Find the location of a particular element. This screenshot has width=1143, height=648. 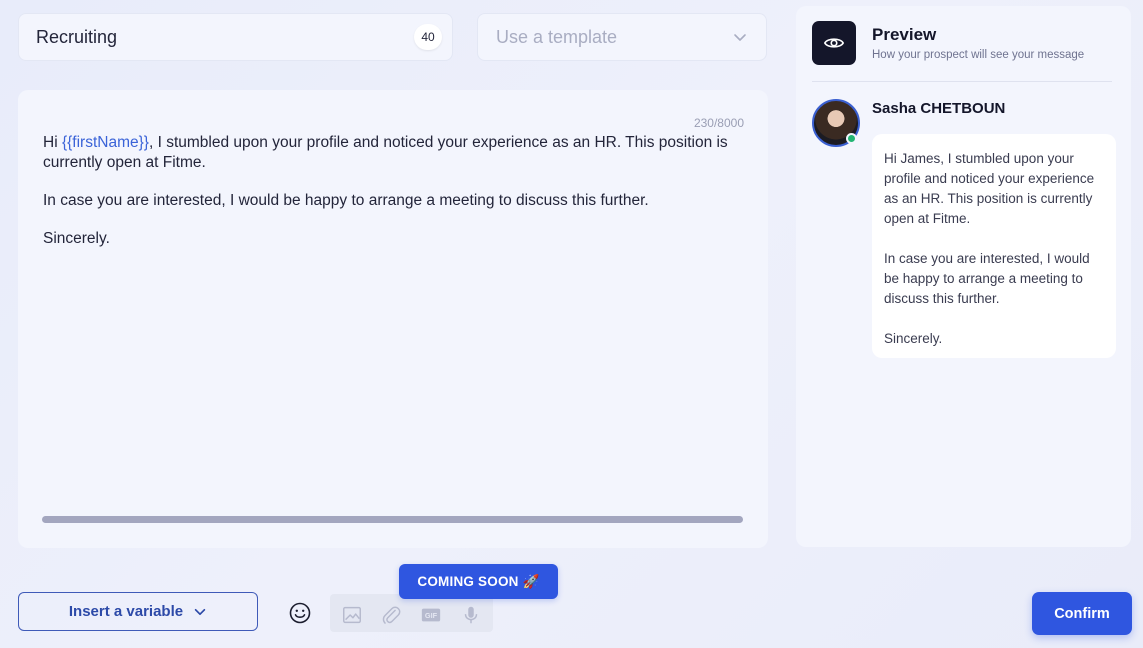

sequence-name-field: Recruiting 40 is located at coordinates (235, 37).